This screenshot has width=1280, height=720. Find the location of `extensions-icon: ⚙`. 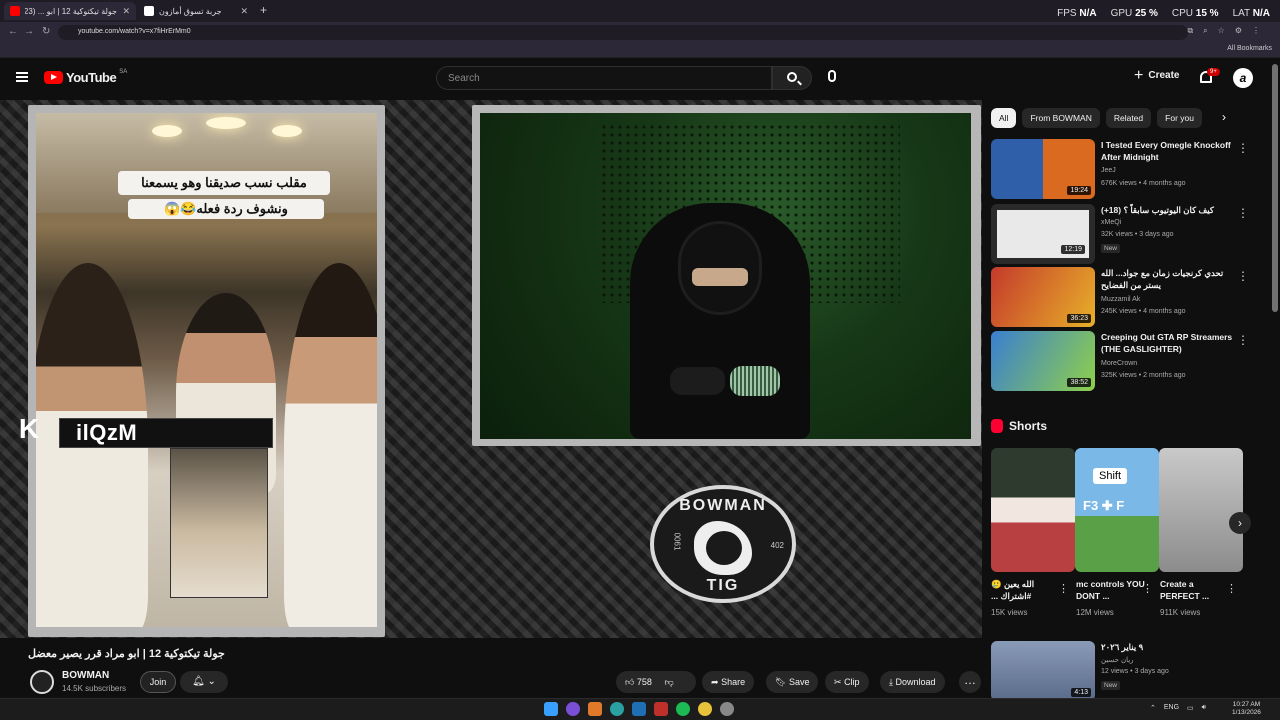

extensions-icon: ⚙ is located at coordinates (1238, 31).